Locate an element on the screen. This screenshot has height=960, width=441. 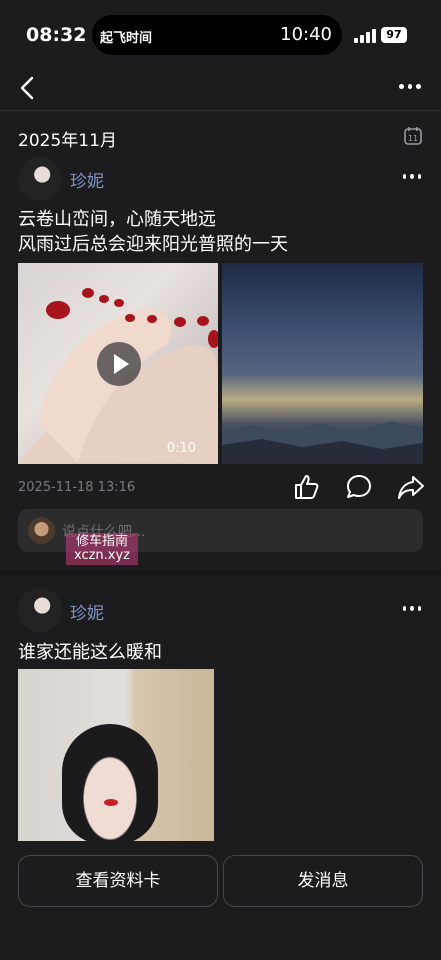
dynamic-island: 起飞时间 10:40 is located at coordinates (217, 35).